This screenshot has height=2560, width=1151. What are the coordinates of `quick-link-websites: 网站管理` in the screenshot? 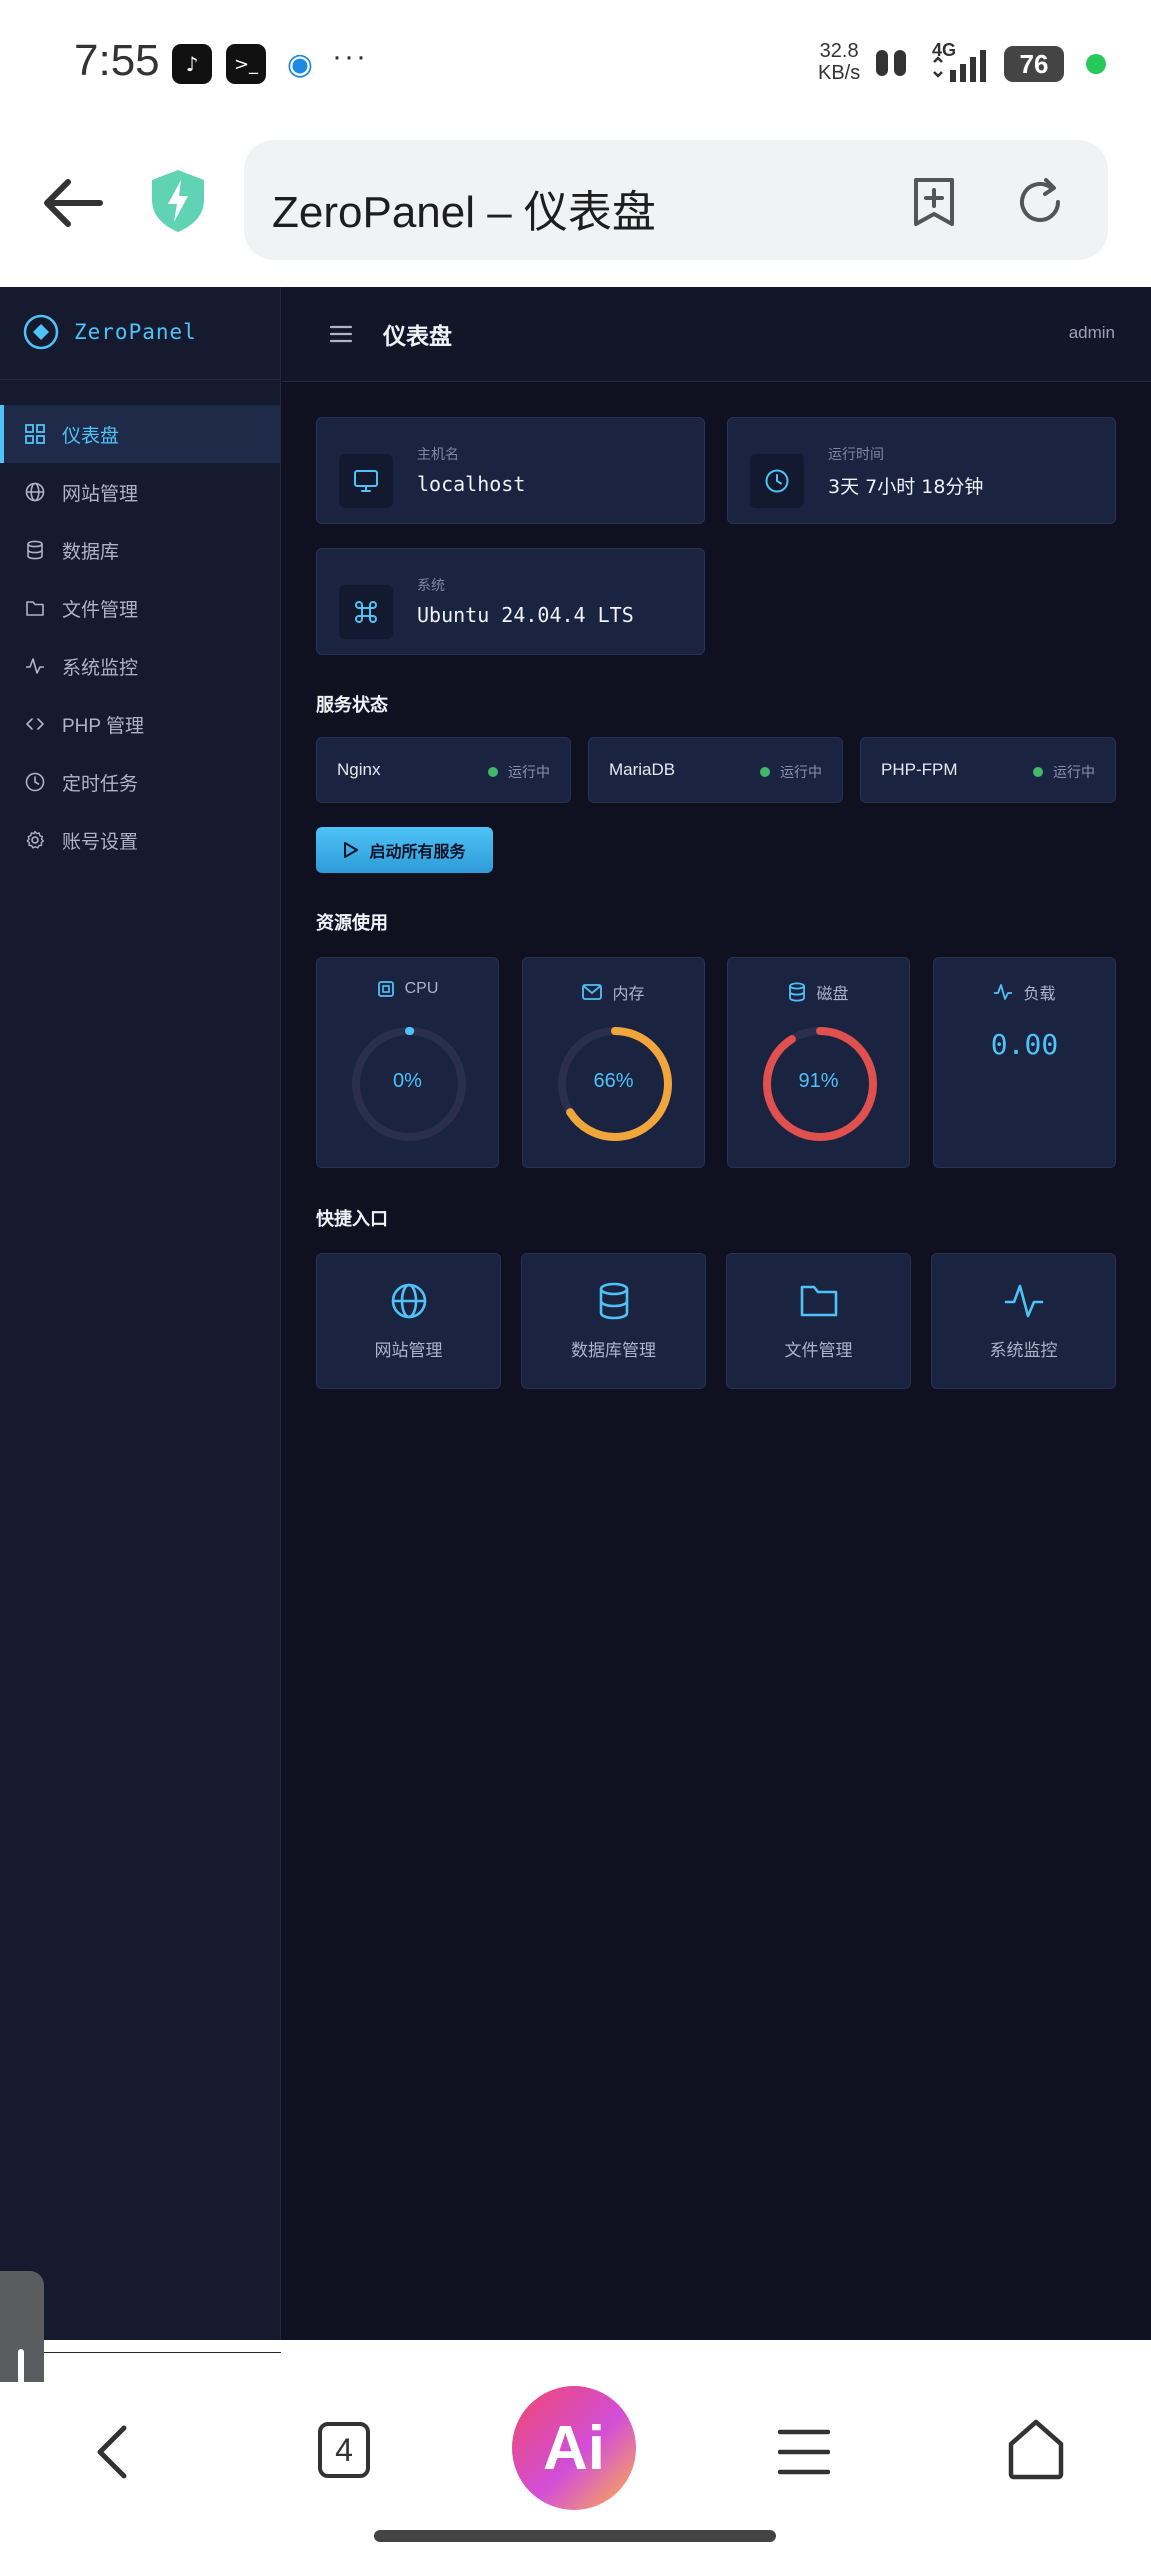 It's located at (408, 1321).